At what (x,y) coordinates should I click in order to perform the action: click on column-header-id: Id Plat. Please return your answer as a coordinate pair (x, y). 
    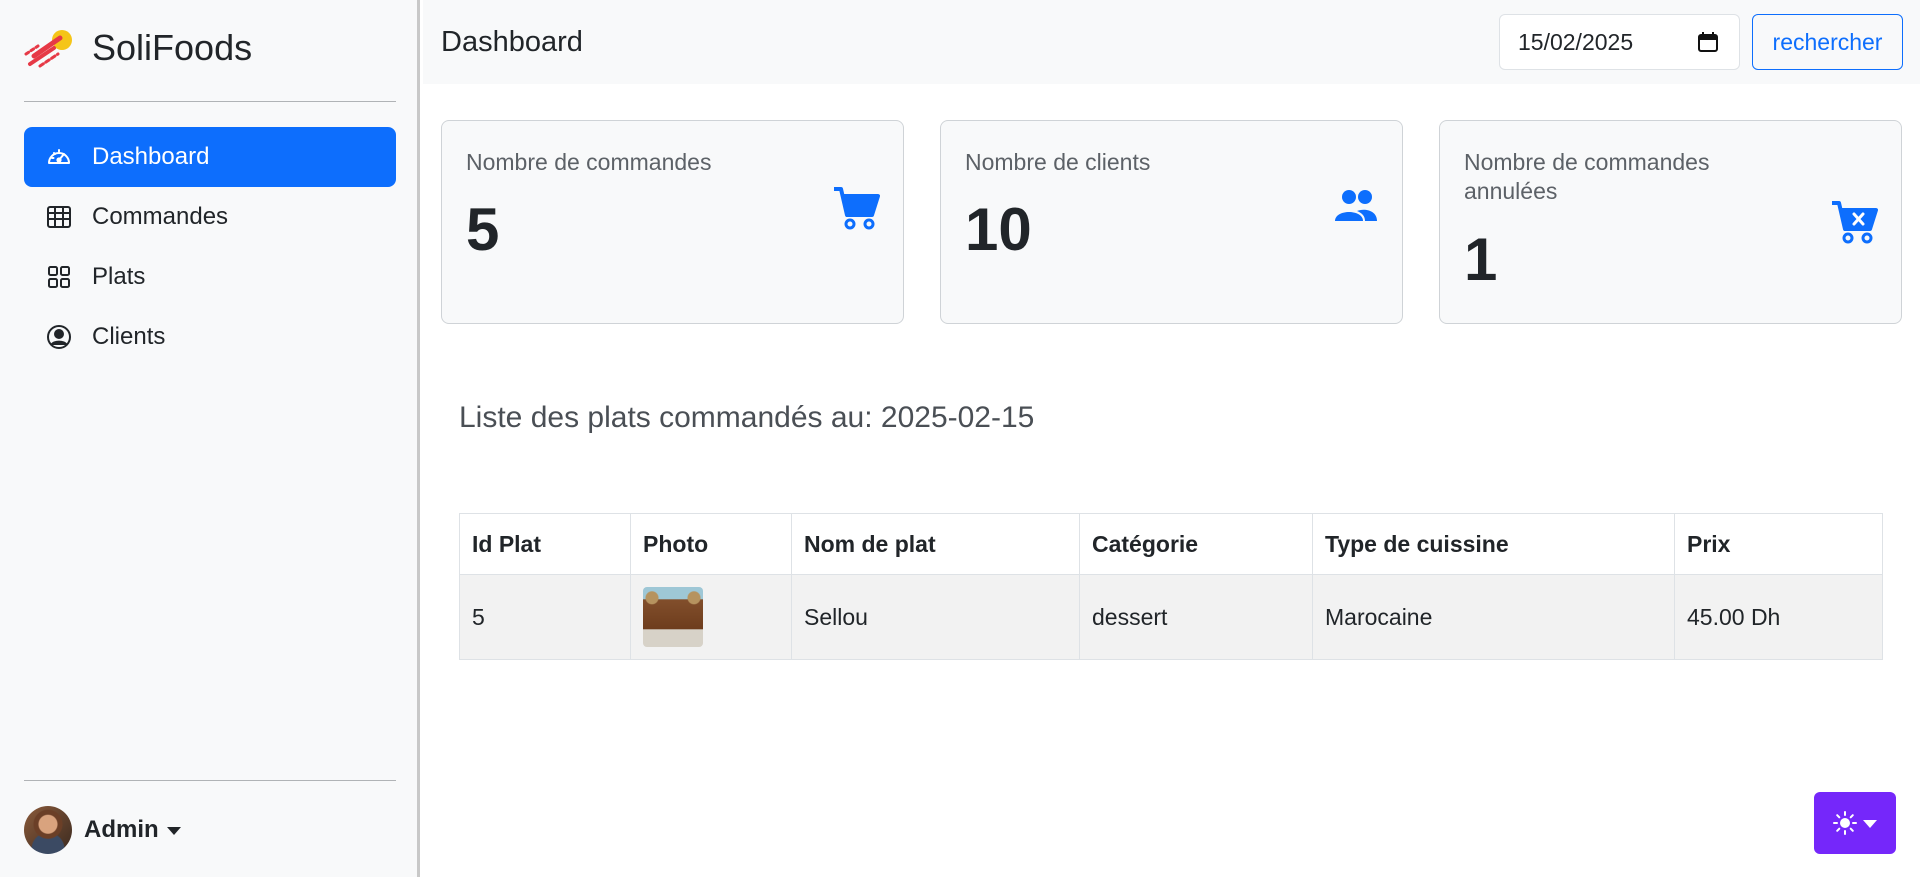
    Looking at the image, I should click on (545, 544).